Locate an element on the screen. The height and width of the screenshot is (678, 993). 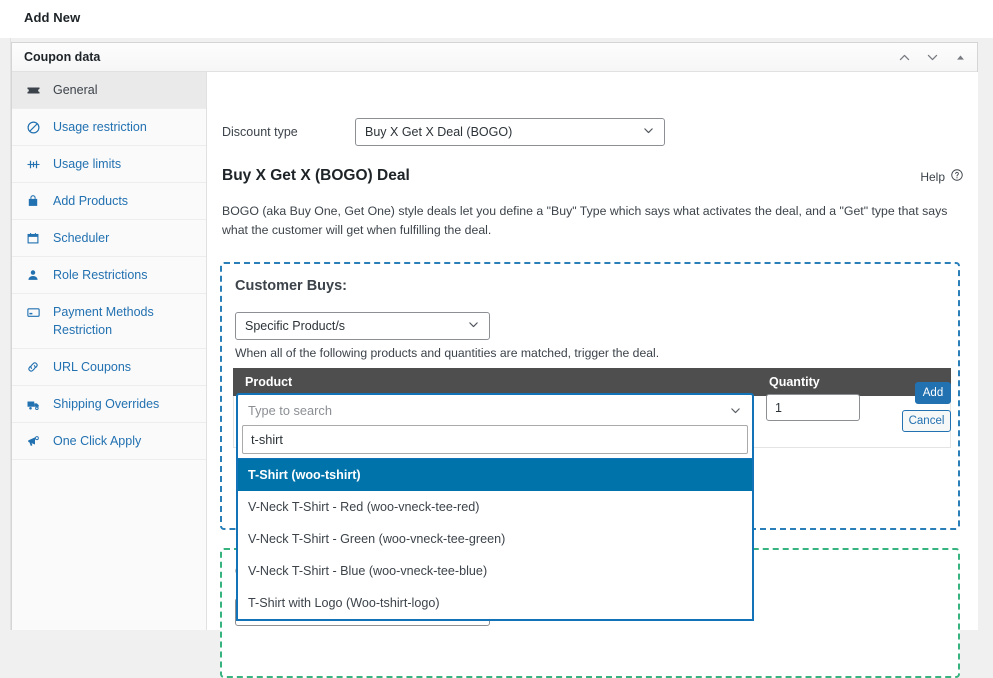
sidebar-item-general: General is located at coordinates (109, 90).